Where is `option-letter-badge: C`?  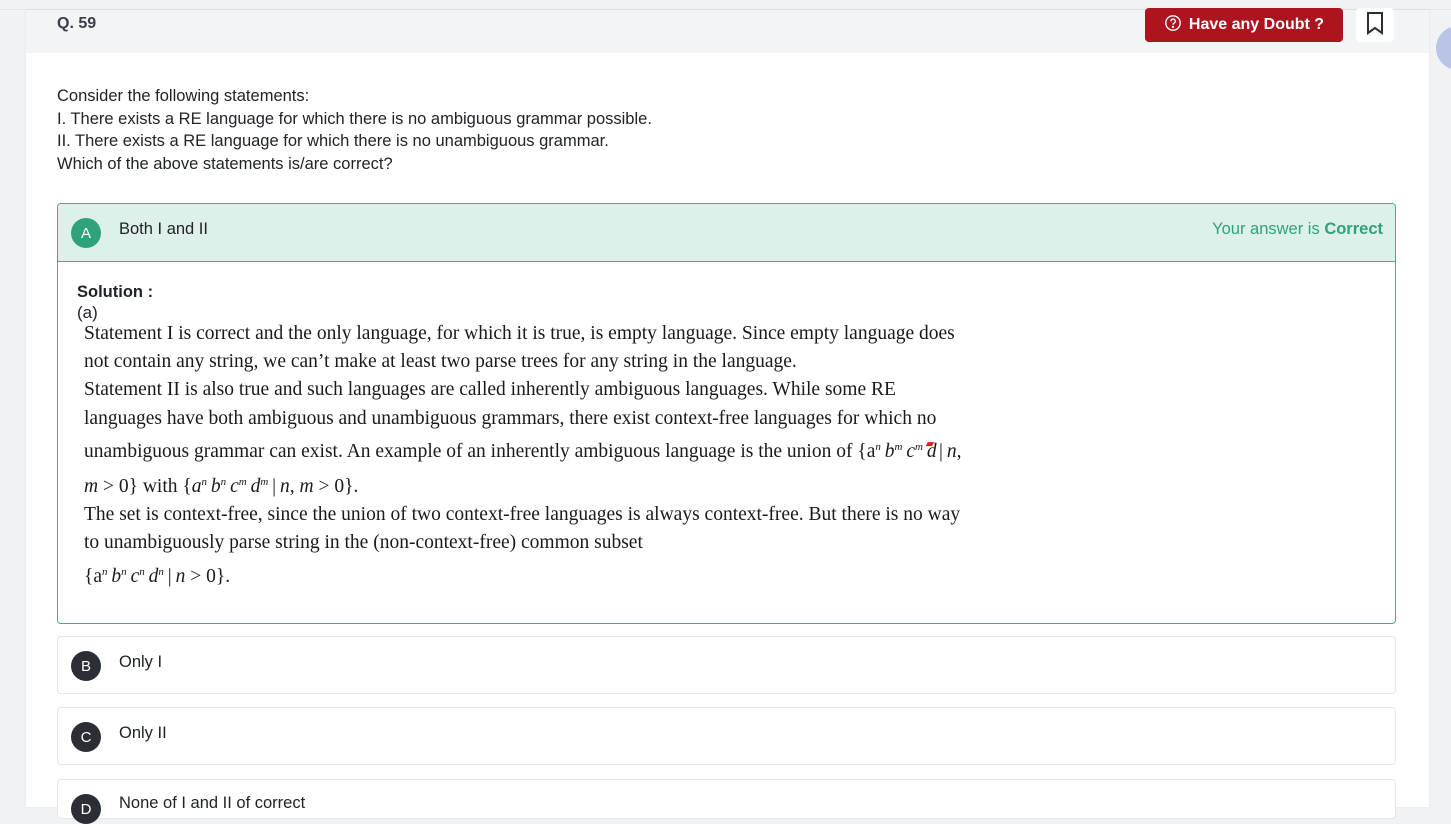 option-letter-badge: C is located at coordinates (86, 737).